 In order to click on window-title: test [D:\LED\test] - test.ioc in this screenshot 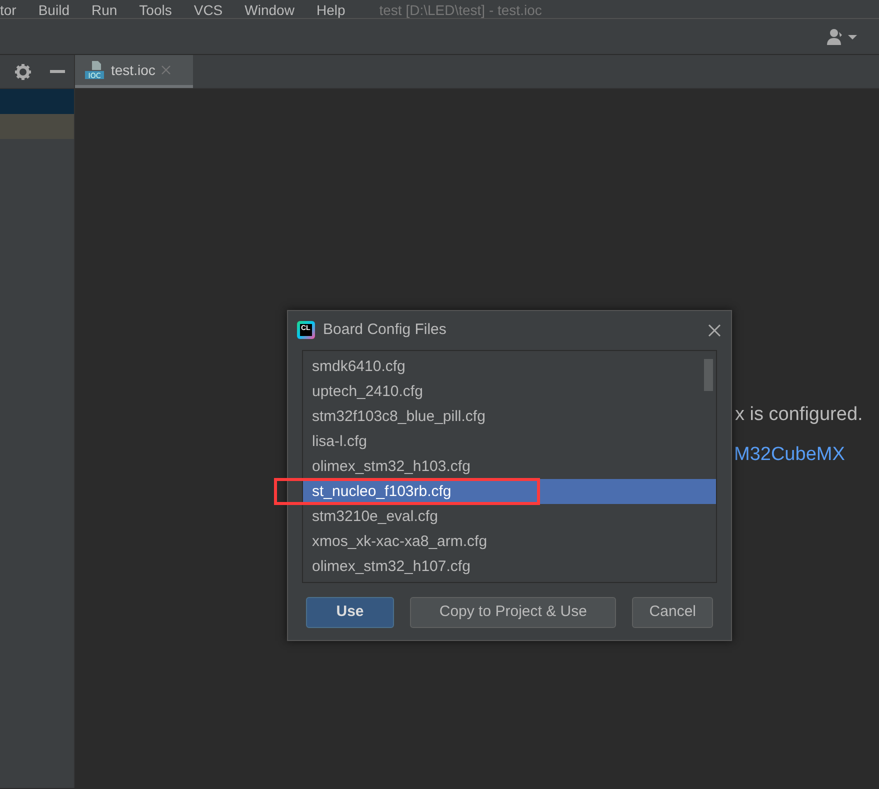, I will do `click(460, 10)`.